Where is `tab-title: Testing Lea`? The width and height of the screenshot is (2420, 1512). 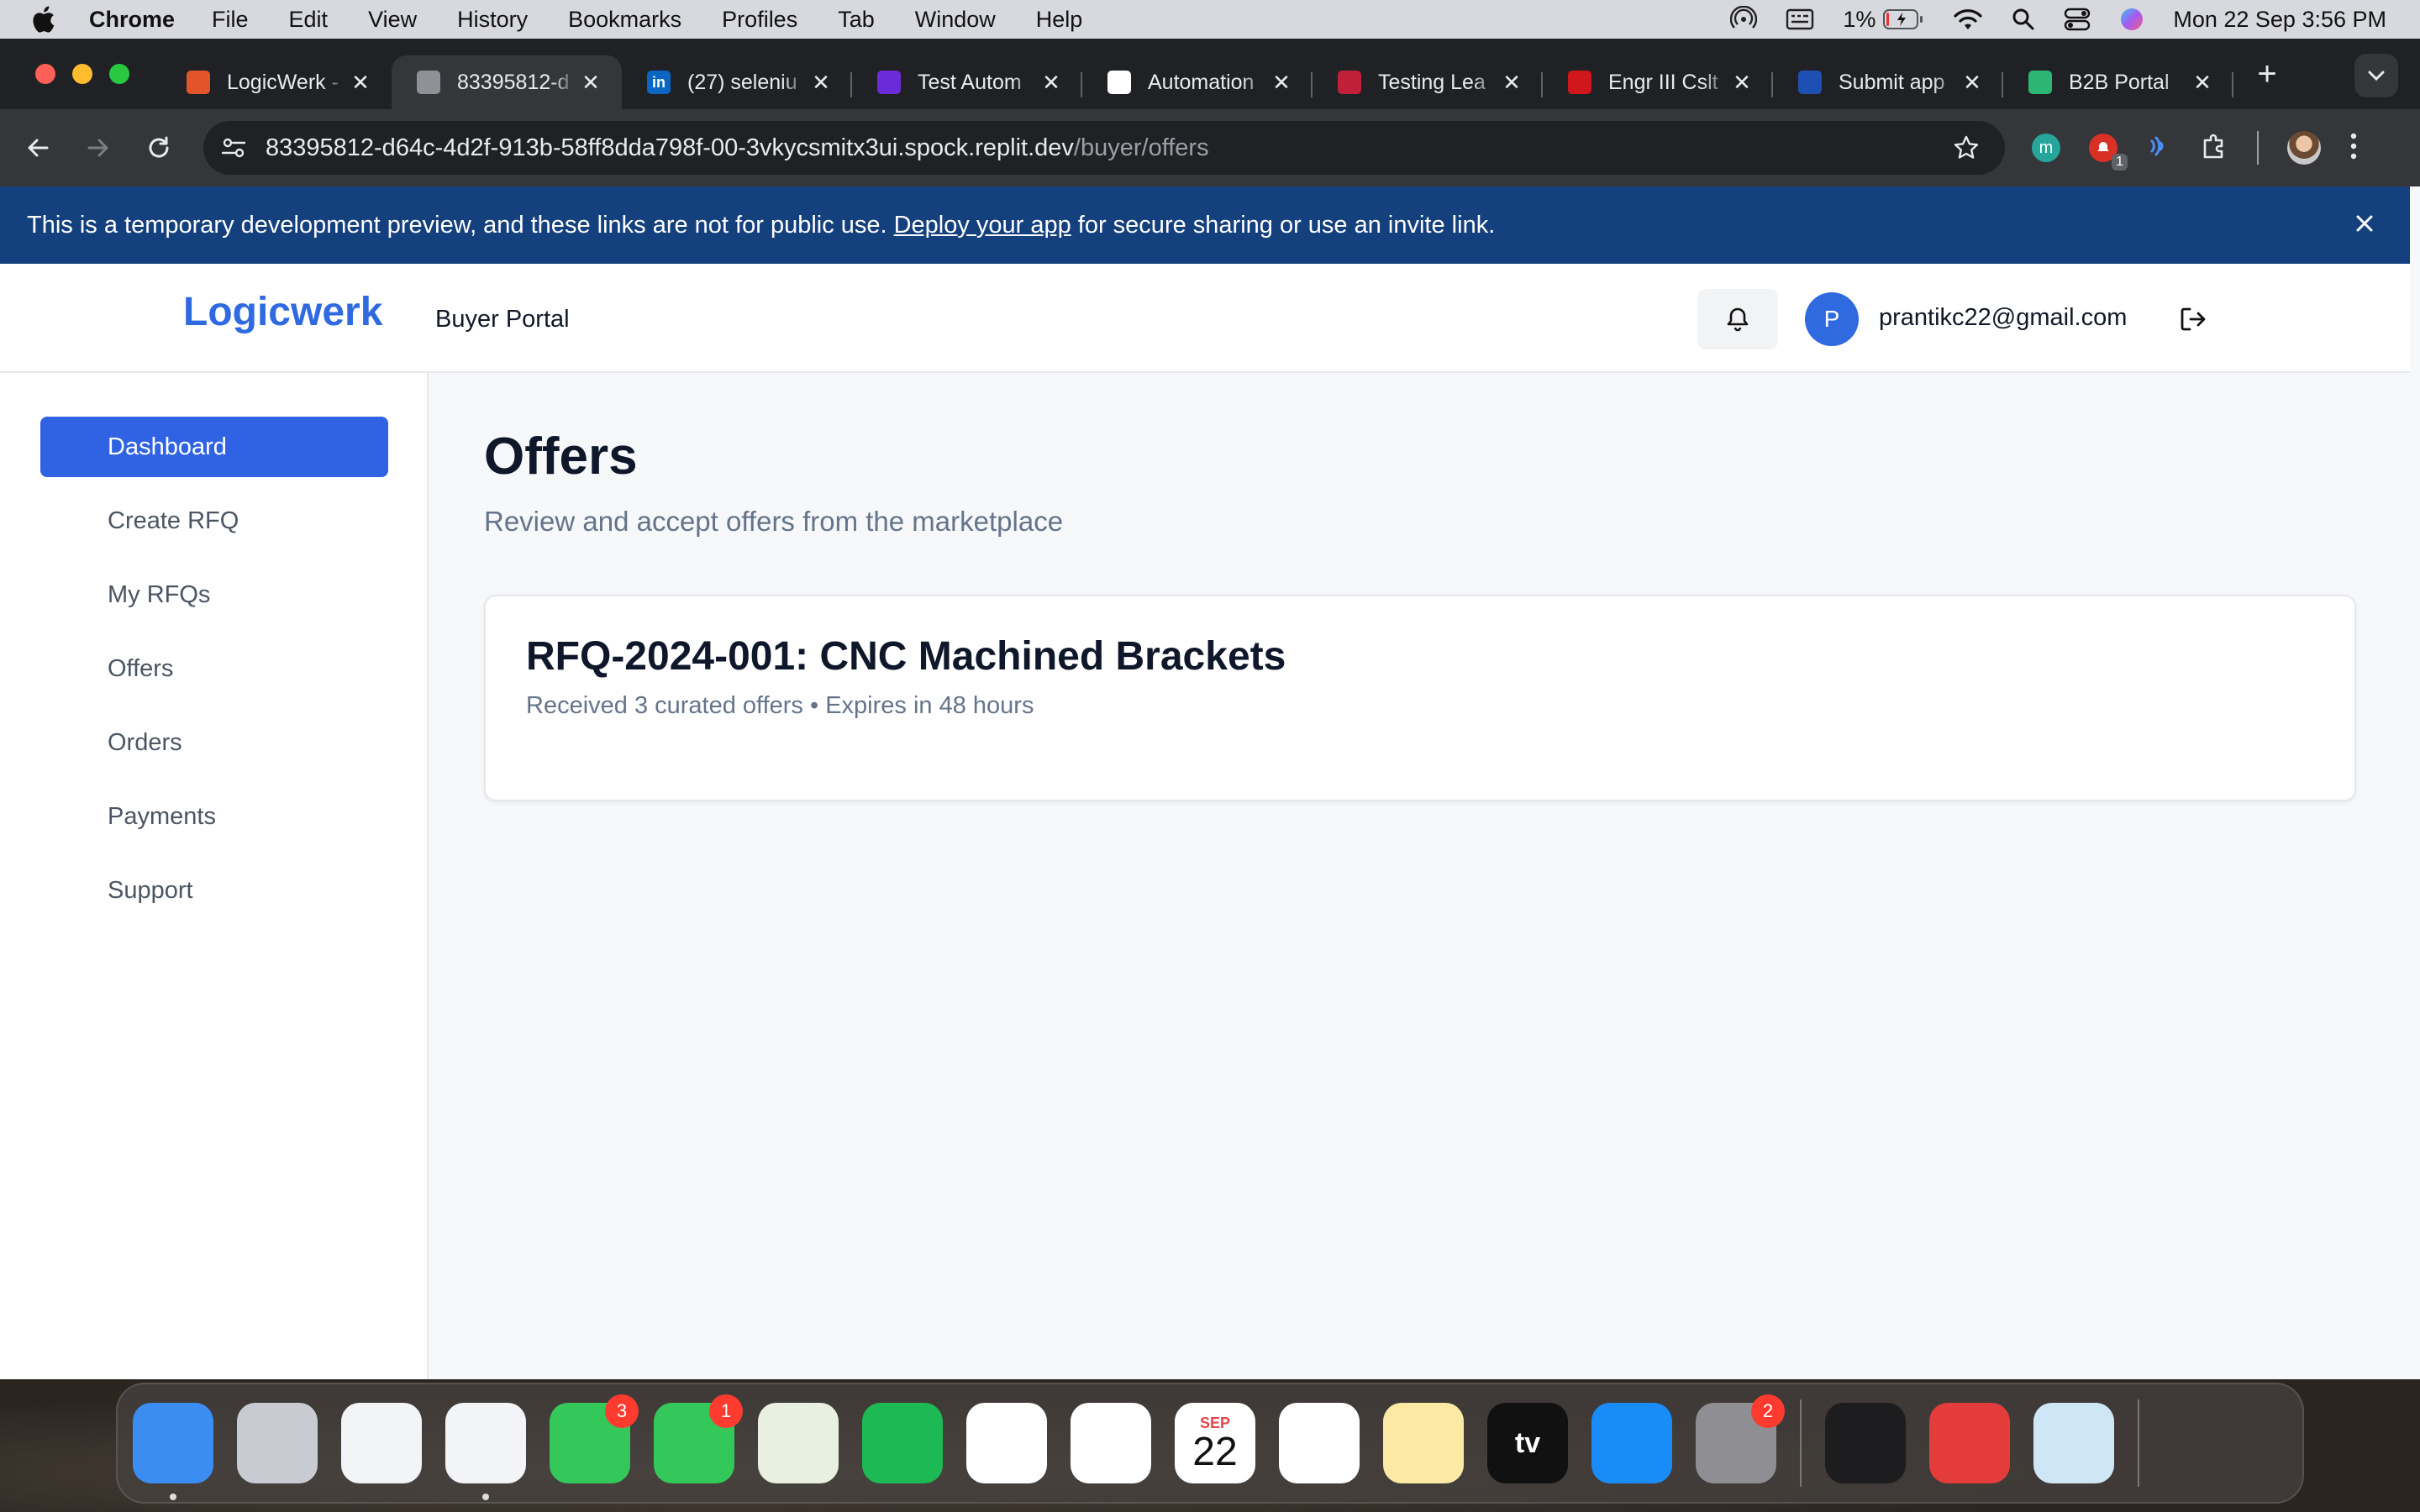
tab-title: Testing Lea is located at coordinates (1432, 82).